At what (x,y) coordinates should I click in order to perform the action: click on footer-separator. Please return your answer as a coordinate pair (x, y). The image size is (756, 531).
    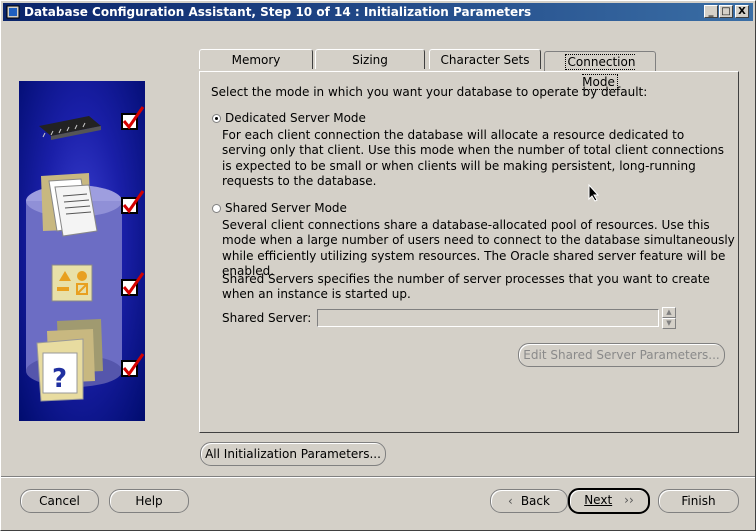
    Looking at the image, I should click on (378, 477).